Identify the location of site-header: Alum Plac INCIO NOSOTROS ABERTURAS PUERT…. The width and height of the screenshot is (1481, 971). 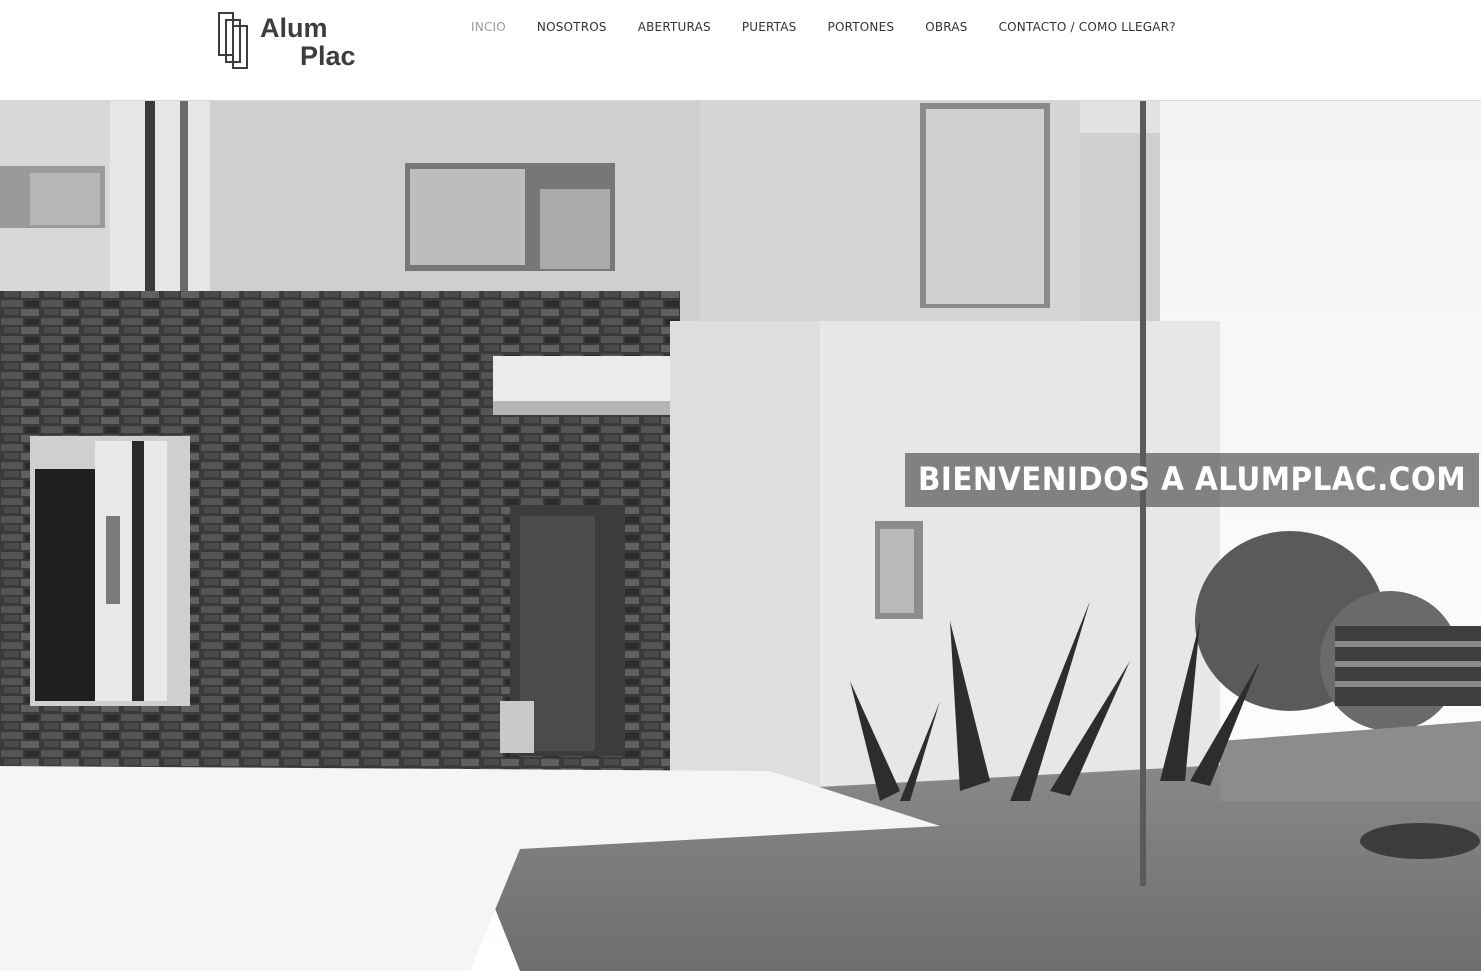
(740, 50).